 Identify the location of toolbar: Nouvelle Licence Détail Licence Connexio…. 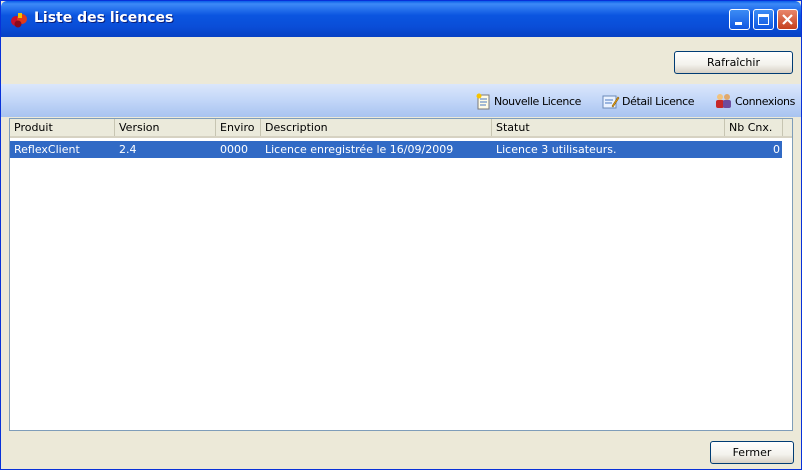
(401, 100).